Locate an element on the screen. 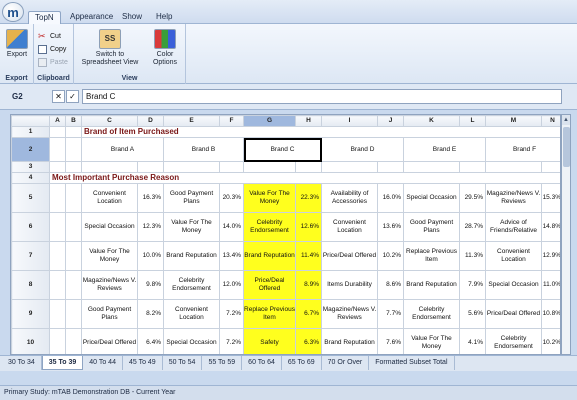  brand-cell: Brand F is located at coordinates (522, 149).